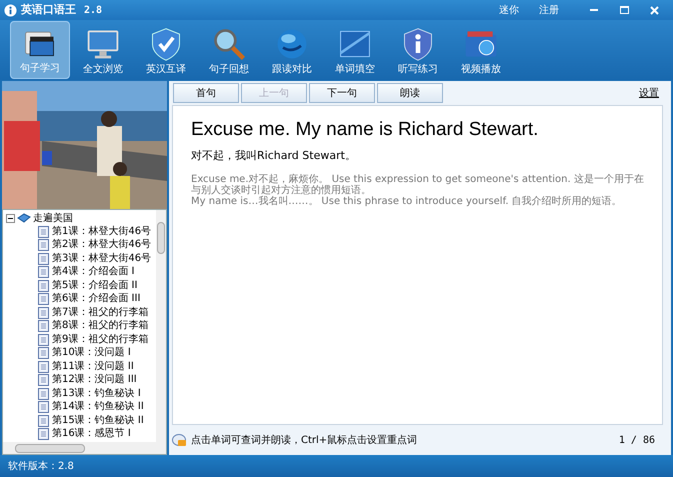 Image resolution: width=673 pixels, height=477 pixels. I want to click on header-link: 注册, so click(549, 10).